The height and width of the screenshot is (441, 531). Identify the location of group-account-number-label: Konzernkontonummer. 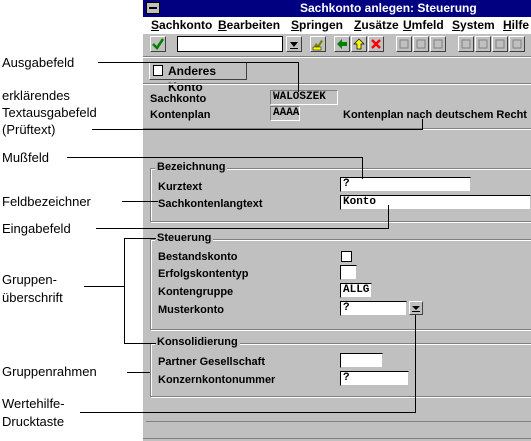
(217, 380).